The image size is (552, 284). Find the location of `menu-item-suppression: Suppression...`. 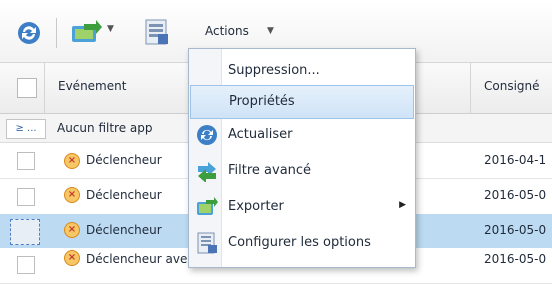

menu-item-suppression: Suppression... is located at coordinates (302, 71).